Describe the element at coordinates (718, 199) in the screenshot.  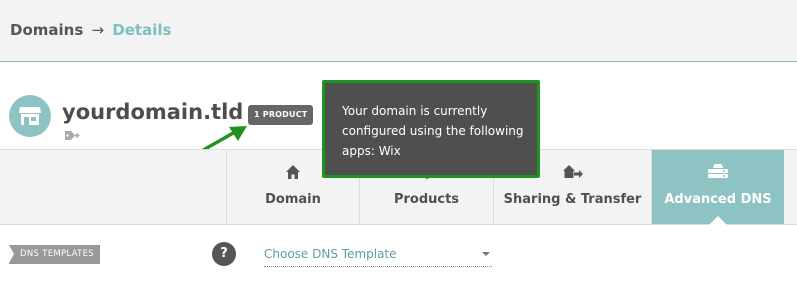
I see `tab-label: Advanced DNS` at that location.